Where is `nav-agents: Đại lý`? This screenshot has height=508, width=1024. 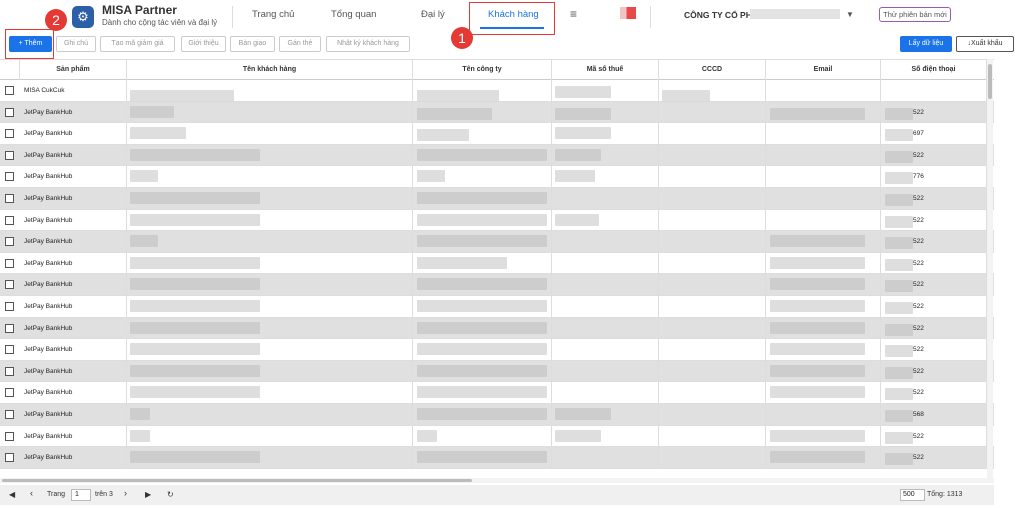 nav-agents: Đại lý is located at coordinates (433, 14).